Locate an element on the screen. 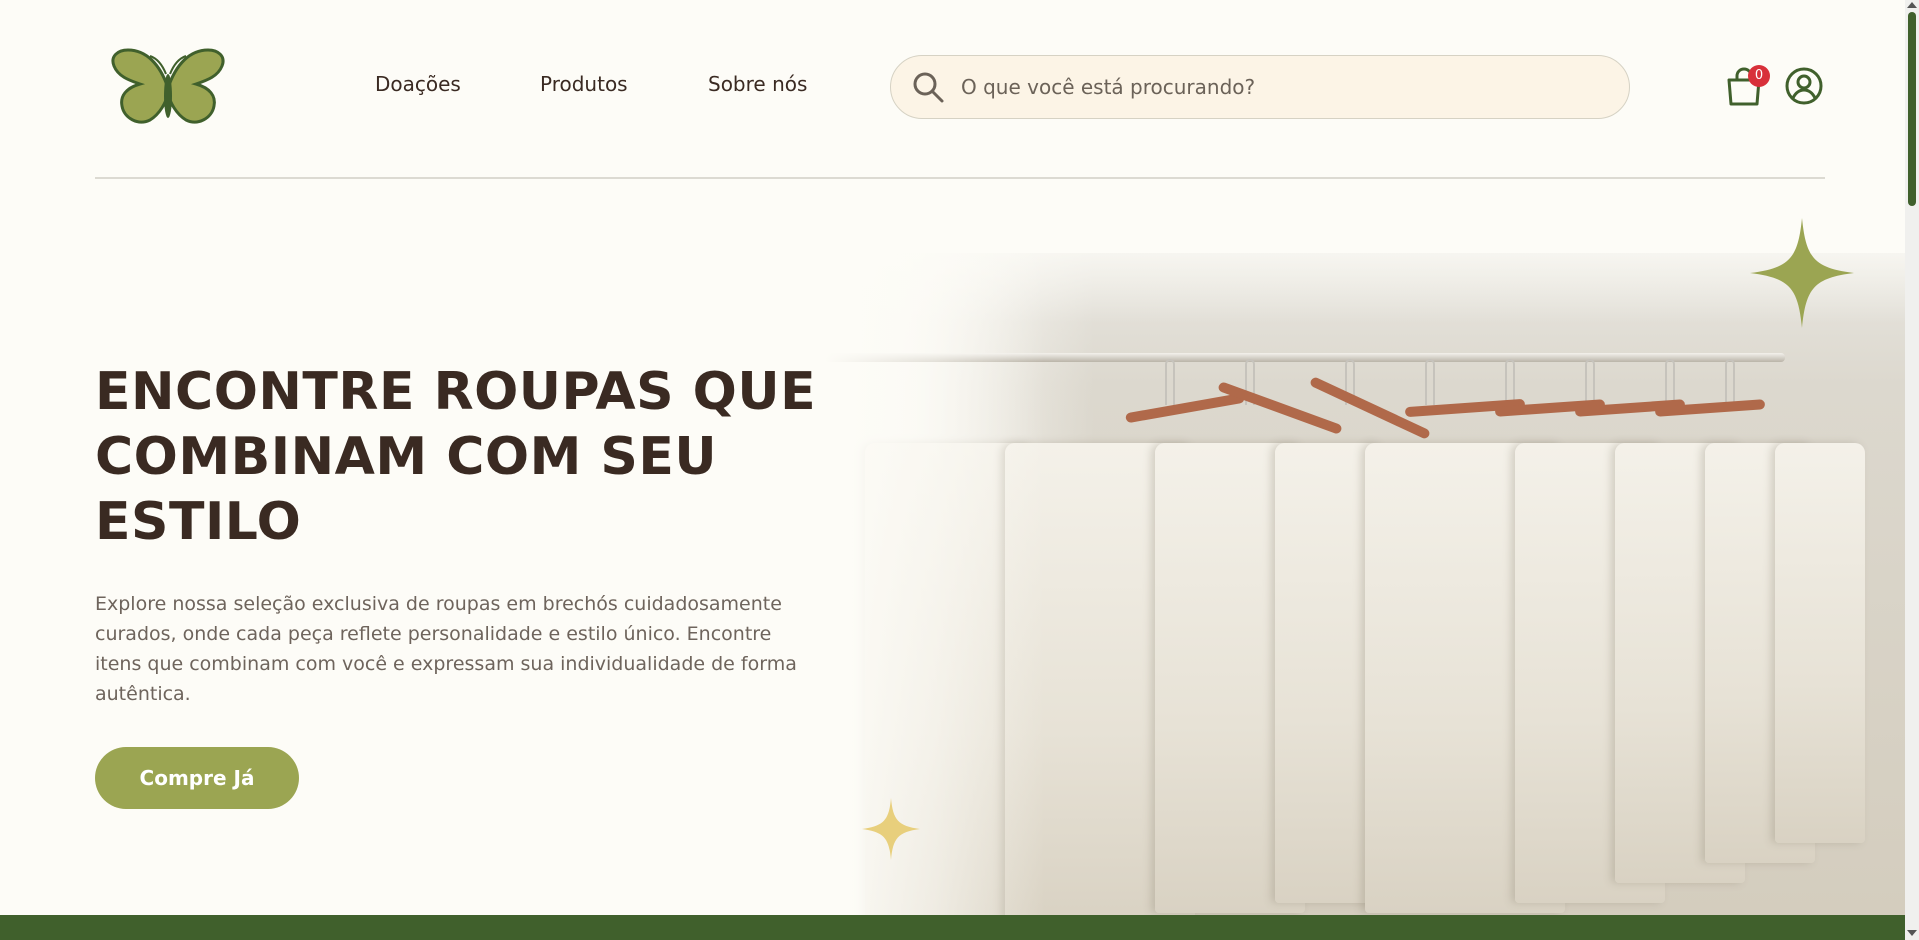 This screenshot has height=940, width=1919. header-divider is located at coordinates (960, 178).